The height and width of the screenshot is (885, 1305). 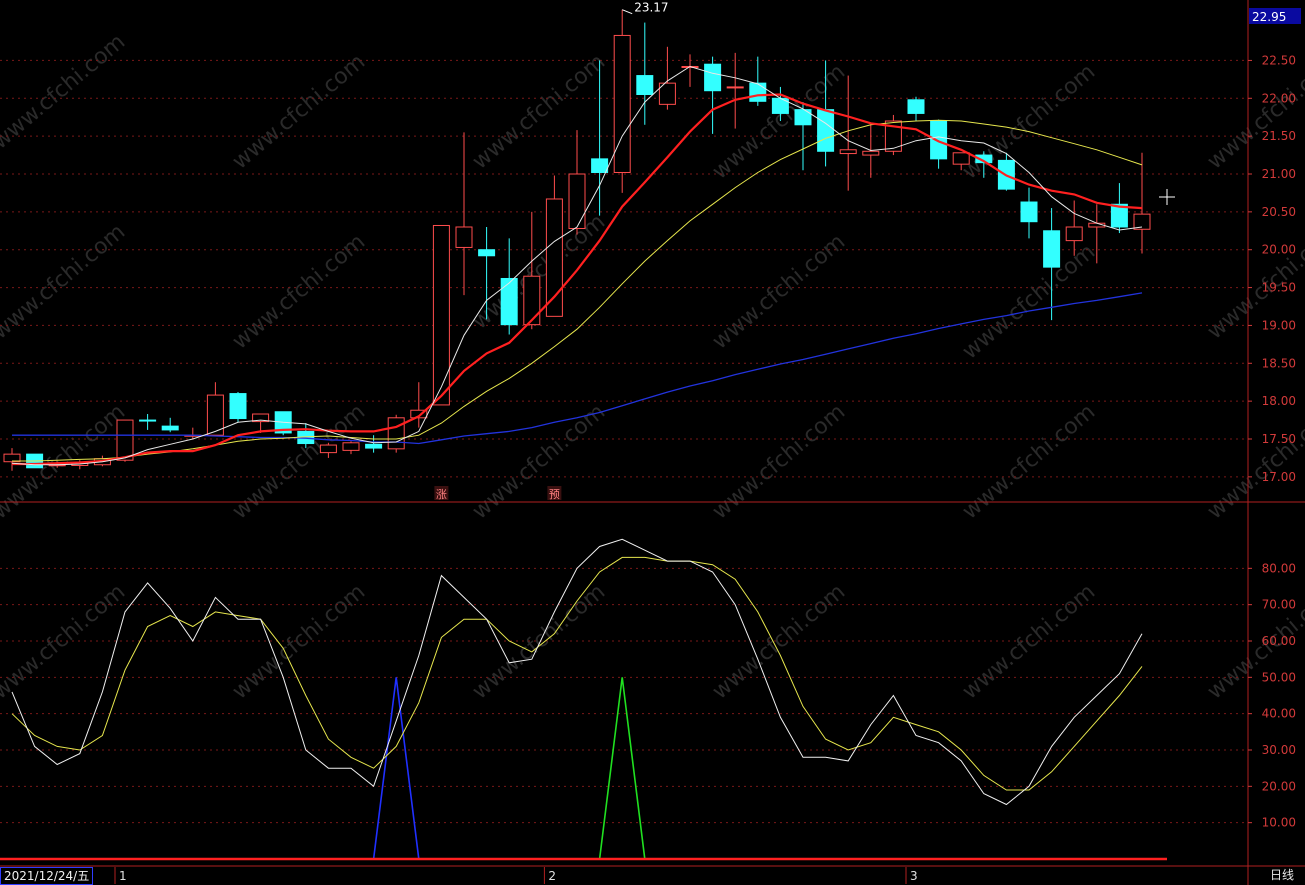 I want to click on price-tick-label: 20.00, so click(x=1279, y=250).